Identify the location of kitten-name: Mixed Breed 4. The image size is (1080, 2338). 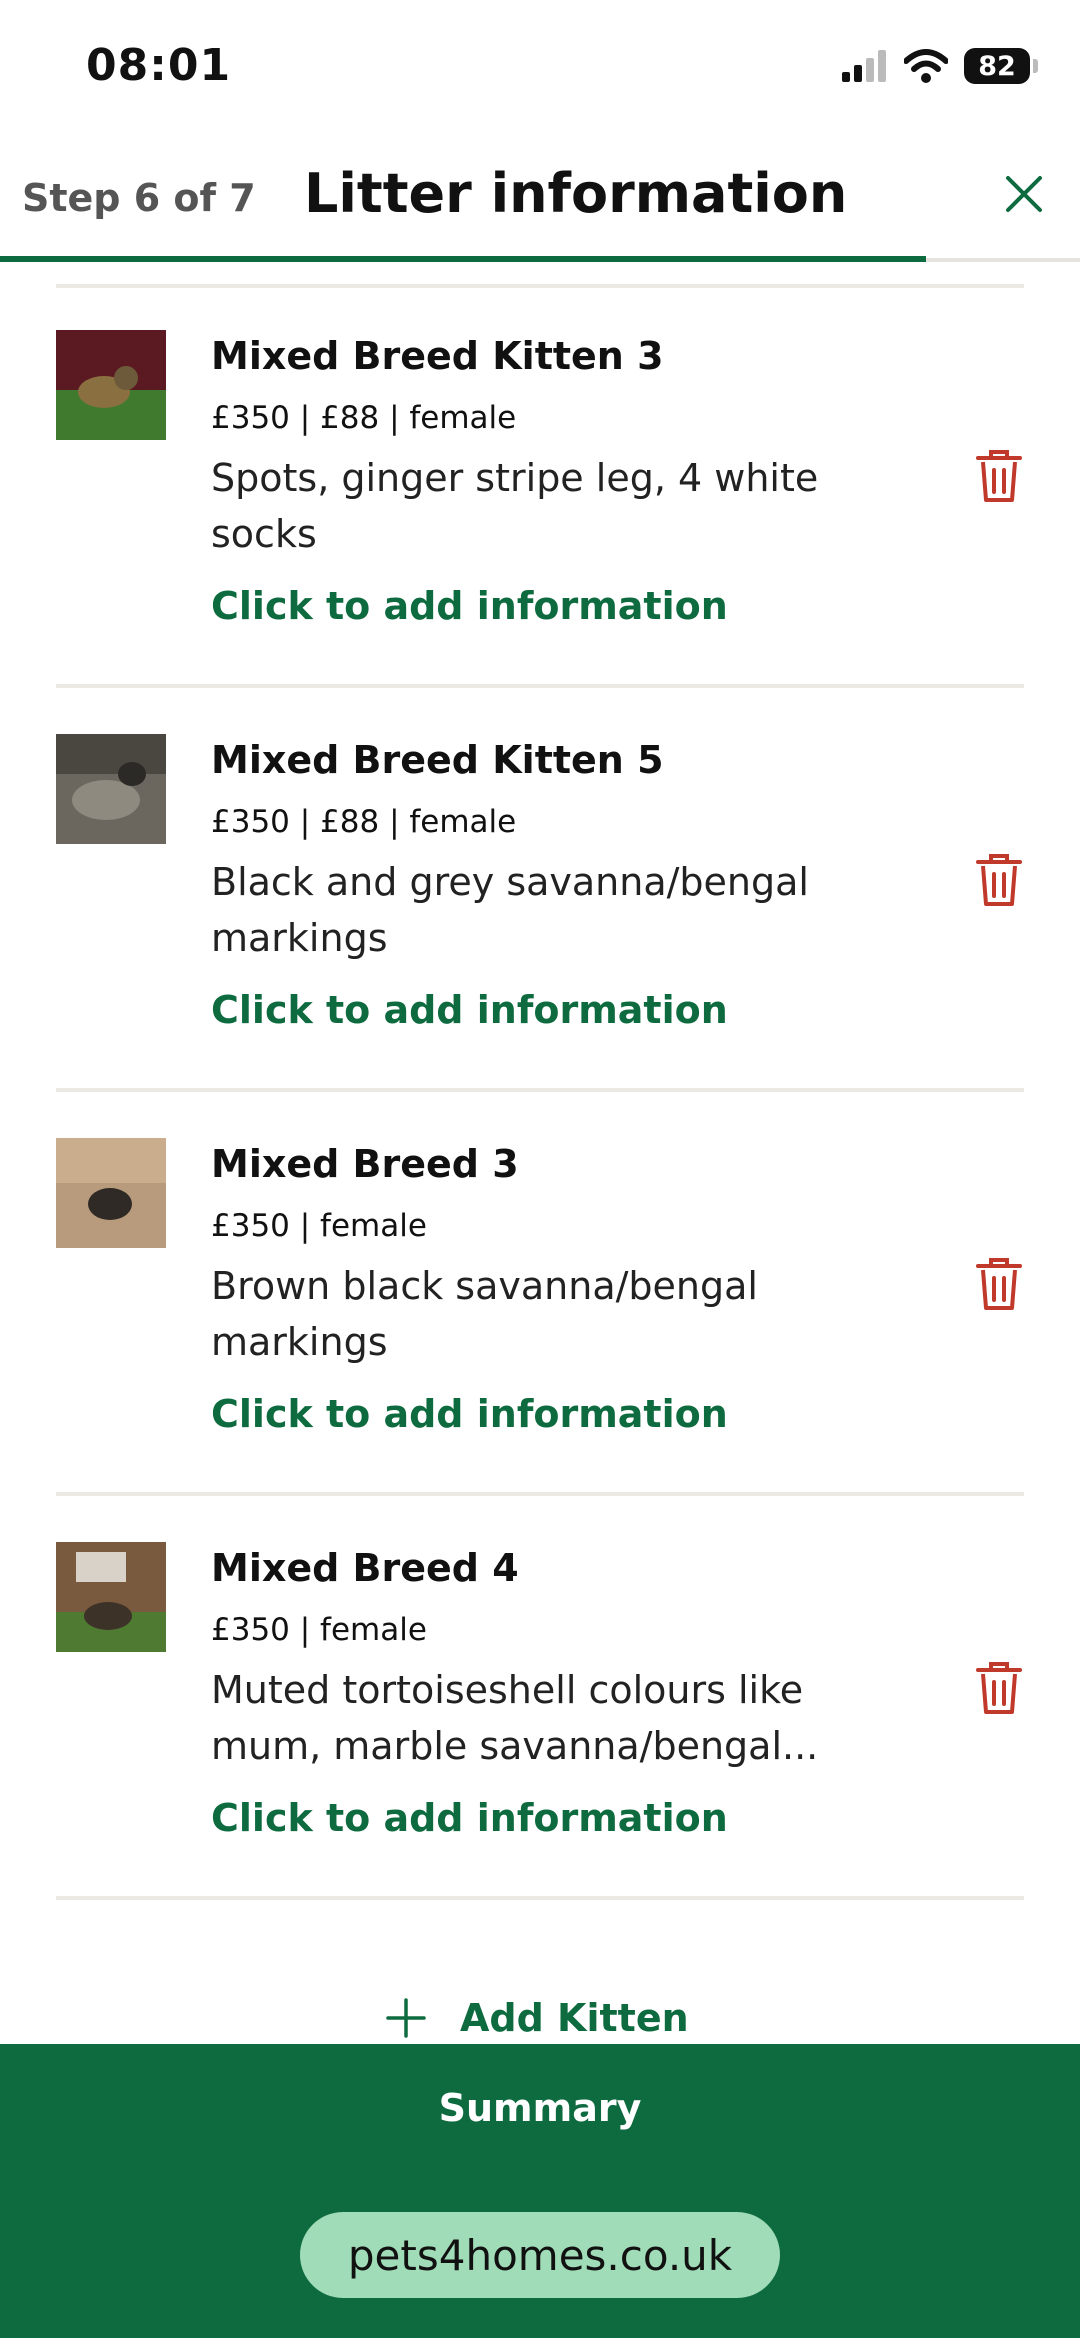
(365, 1568).